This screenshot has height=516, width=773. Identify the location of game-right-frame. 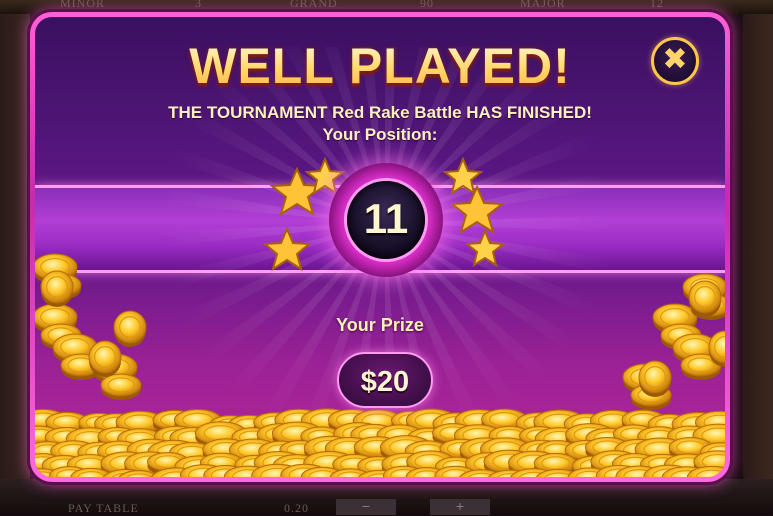
(758, 246).